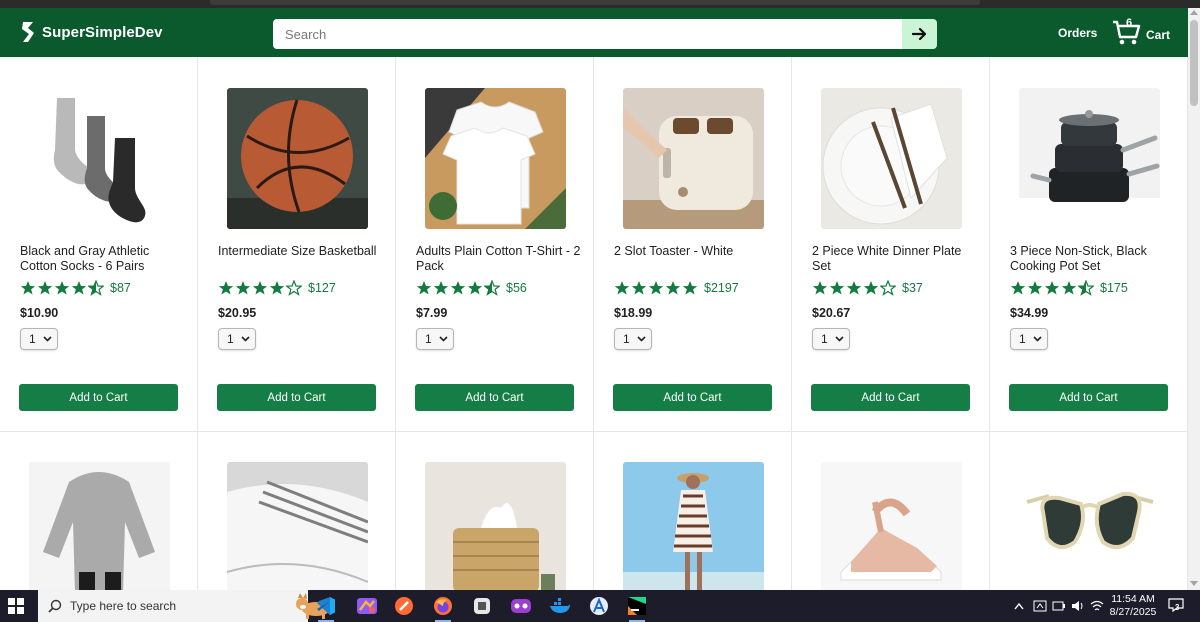 Image resolution: width=1200 pixels, height=622 pixels. What do you see at coordinates (123, 606) in the screenshot?
I see `taskbar-search-placeholder: Type here to search` at bounding box center [123, 606].